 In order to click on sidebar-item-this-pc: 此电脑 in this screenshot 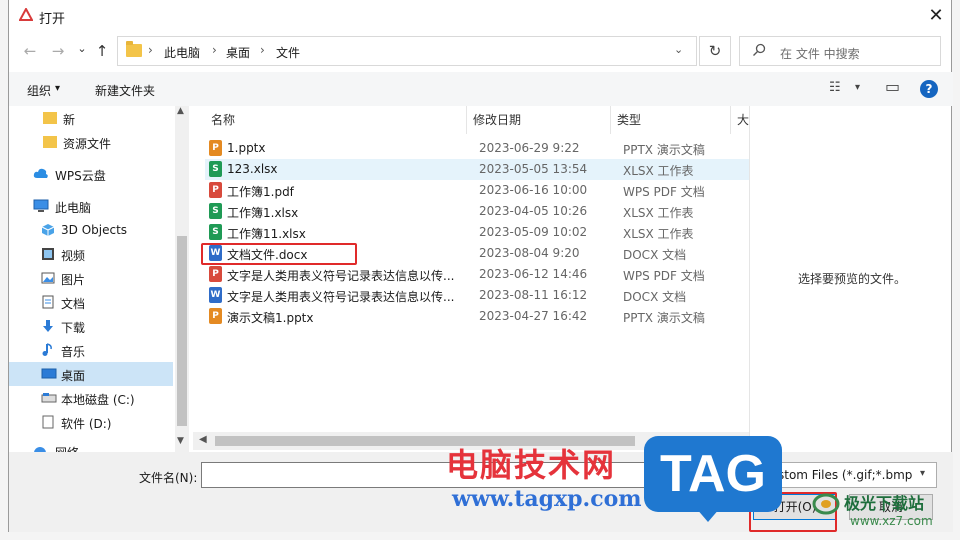, I will do `click(91, 206)`.